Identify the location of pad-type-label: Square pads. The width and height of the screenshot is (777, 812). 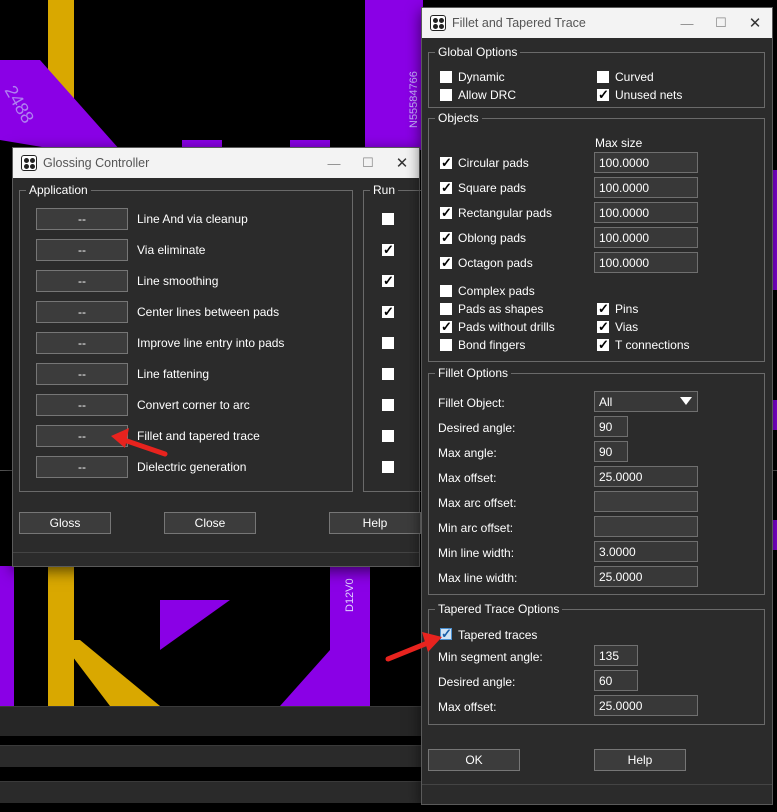
(492, 188).